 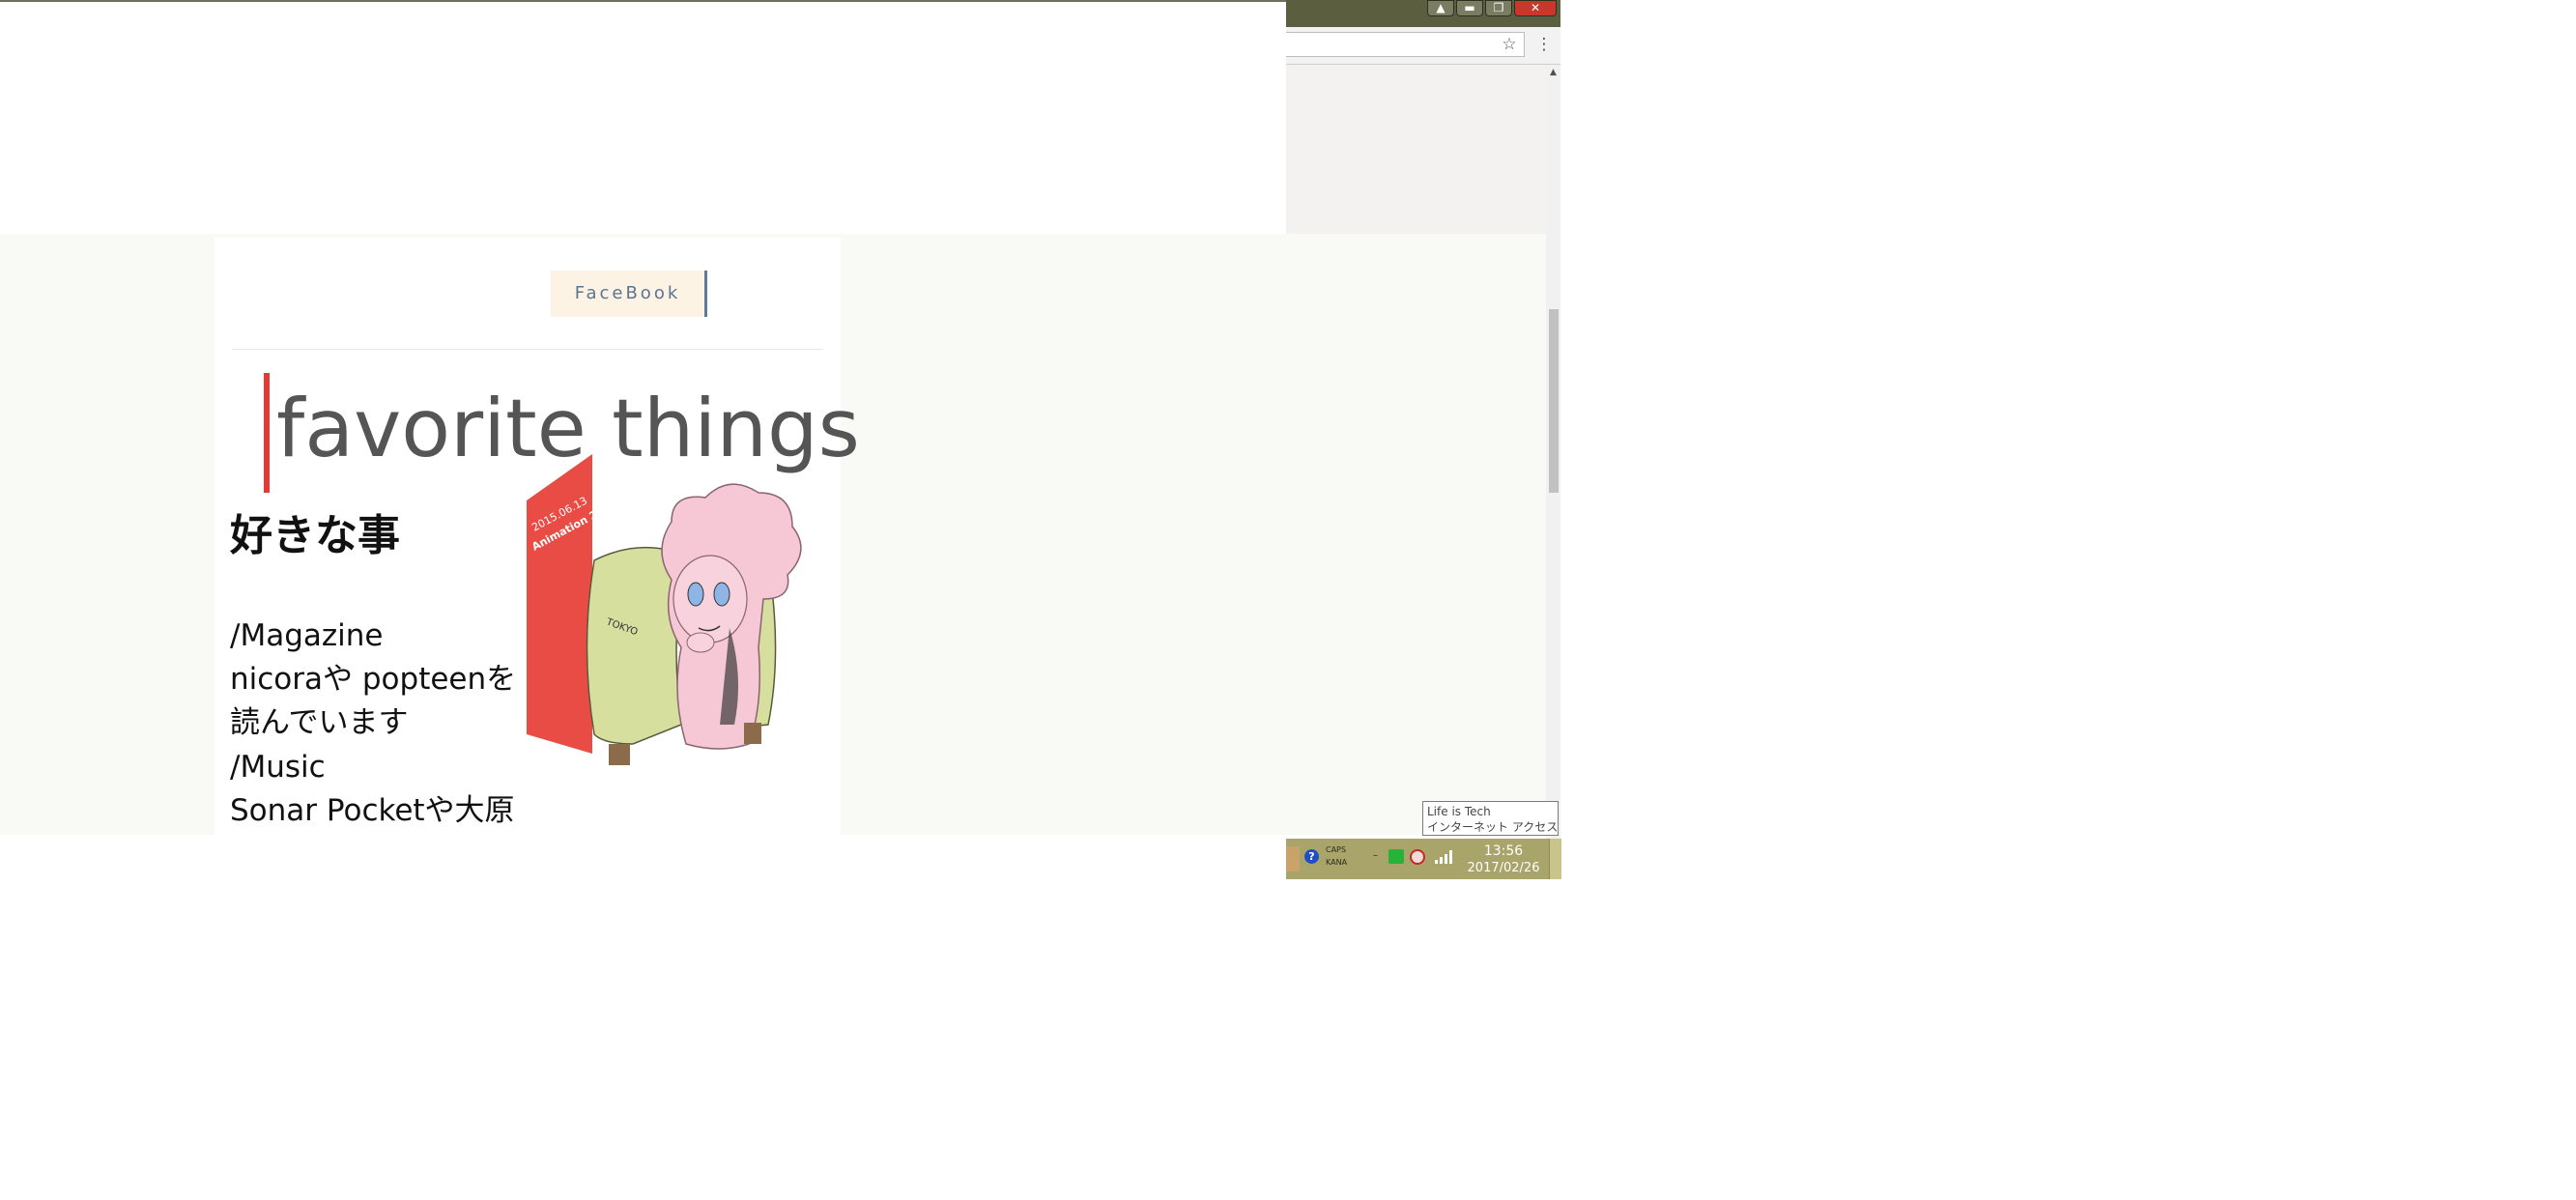 I want to click on window-minimize-button: ▬, so click(x=1470, y=8).